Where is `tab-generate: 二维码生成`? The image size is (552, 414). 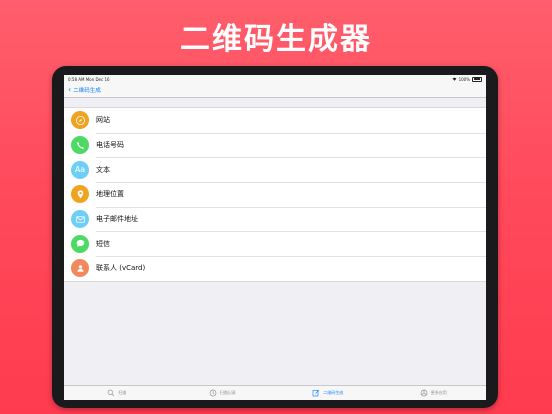
tab-generate: 二维码生成 is located at coordinates (328, 393).